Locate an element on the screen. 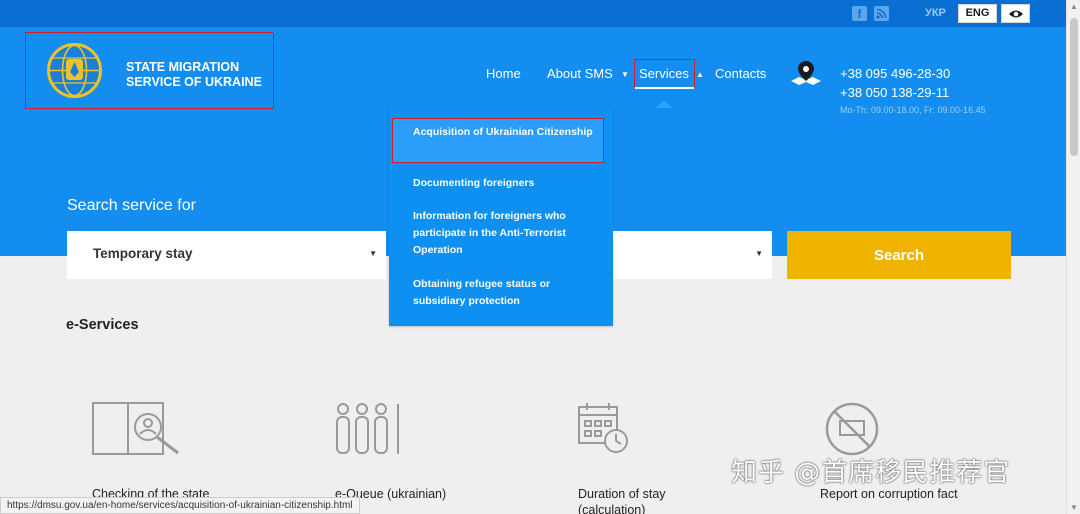  chevron-up-icon: ▲ is located at coordinates (700, 74).